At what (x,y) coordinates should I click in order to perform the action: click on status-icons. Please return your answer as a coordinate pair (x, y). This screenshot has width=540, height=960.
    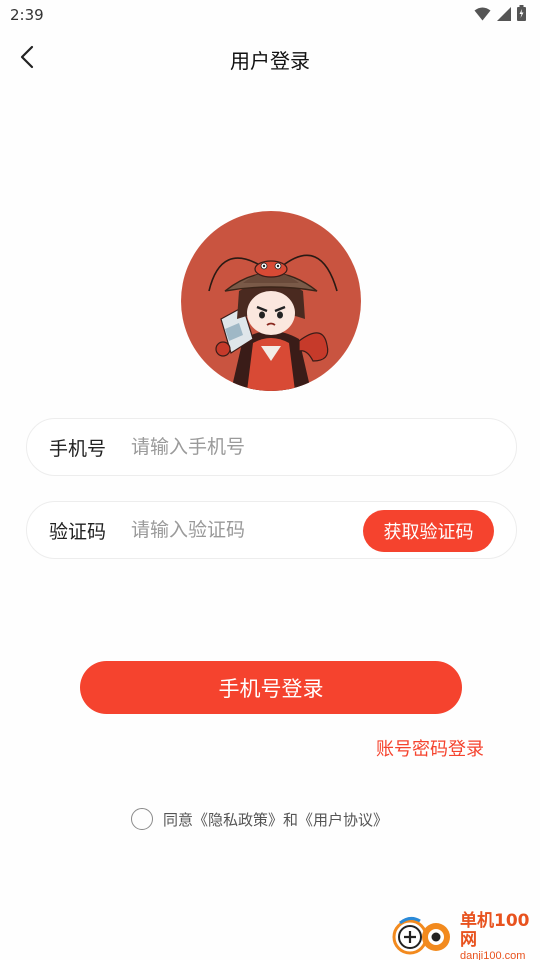
    Looking at the image, I should click on (500, 15).